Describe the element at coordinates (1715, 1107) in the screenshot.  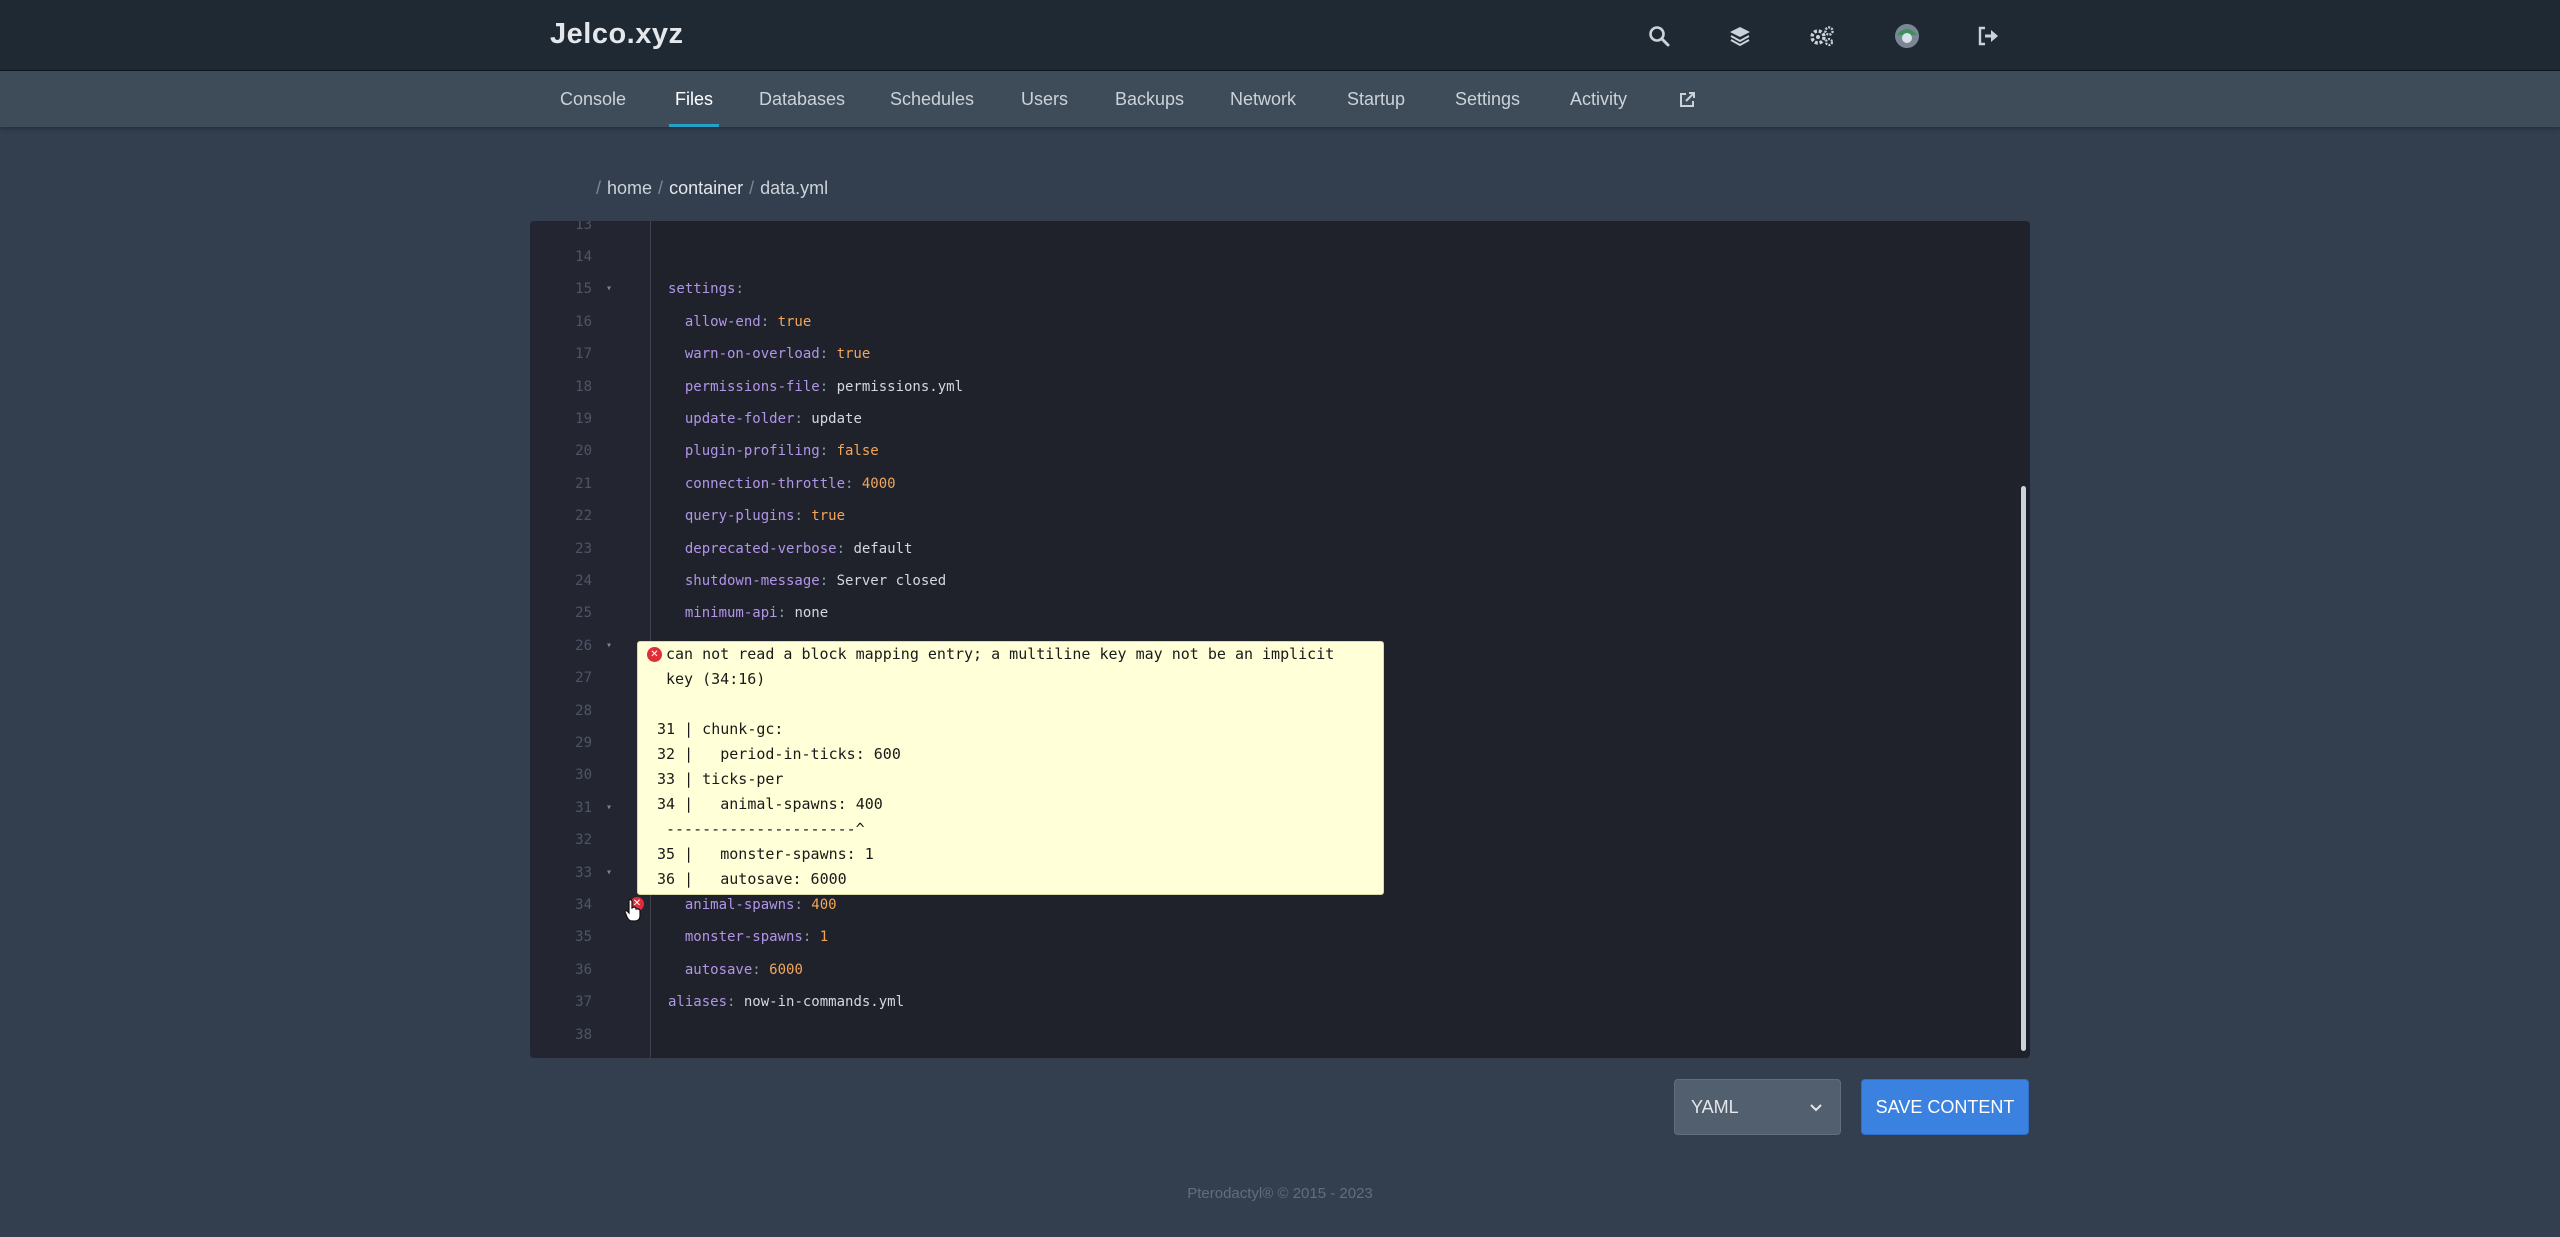
I see `language-mode-value: YAML` at that location.